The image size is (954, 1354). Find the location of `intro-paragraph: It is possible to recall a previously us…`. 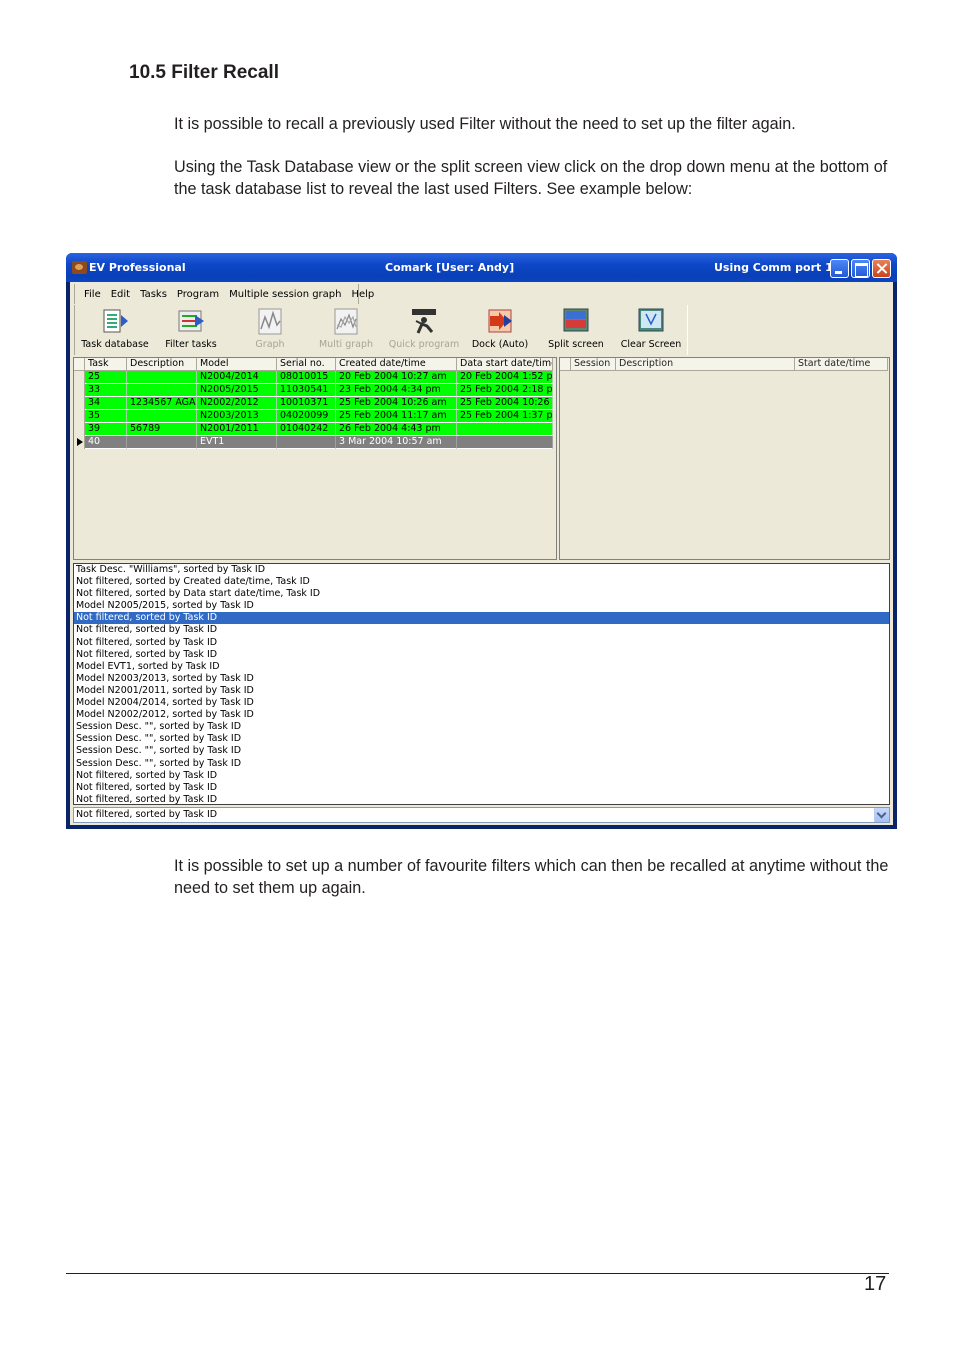

intro-paragraph: It is possible to recall a previously us… is located at coordinates (485, 124).